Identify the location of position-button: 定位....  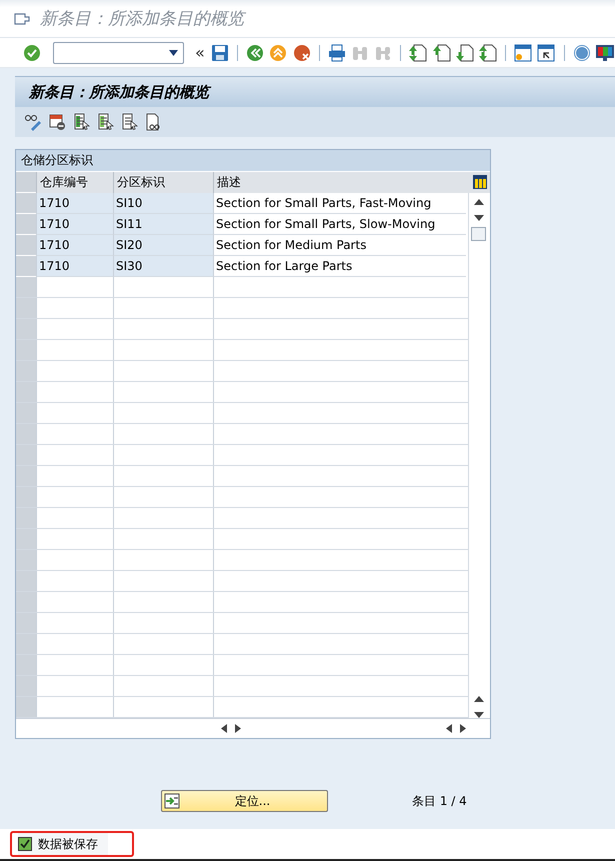
(244, 801).